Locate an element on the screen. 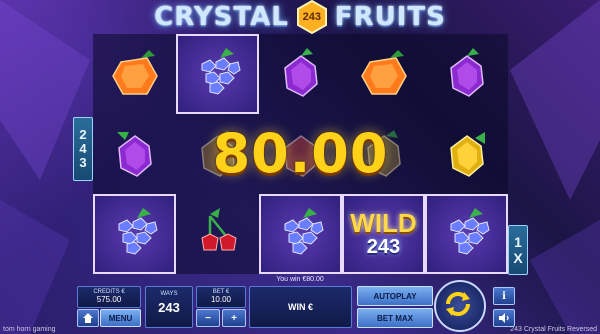 Image resolution: width=600 pixels, height=334 pixels. info-icon: i is located at coordinates (504, 296).